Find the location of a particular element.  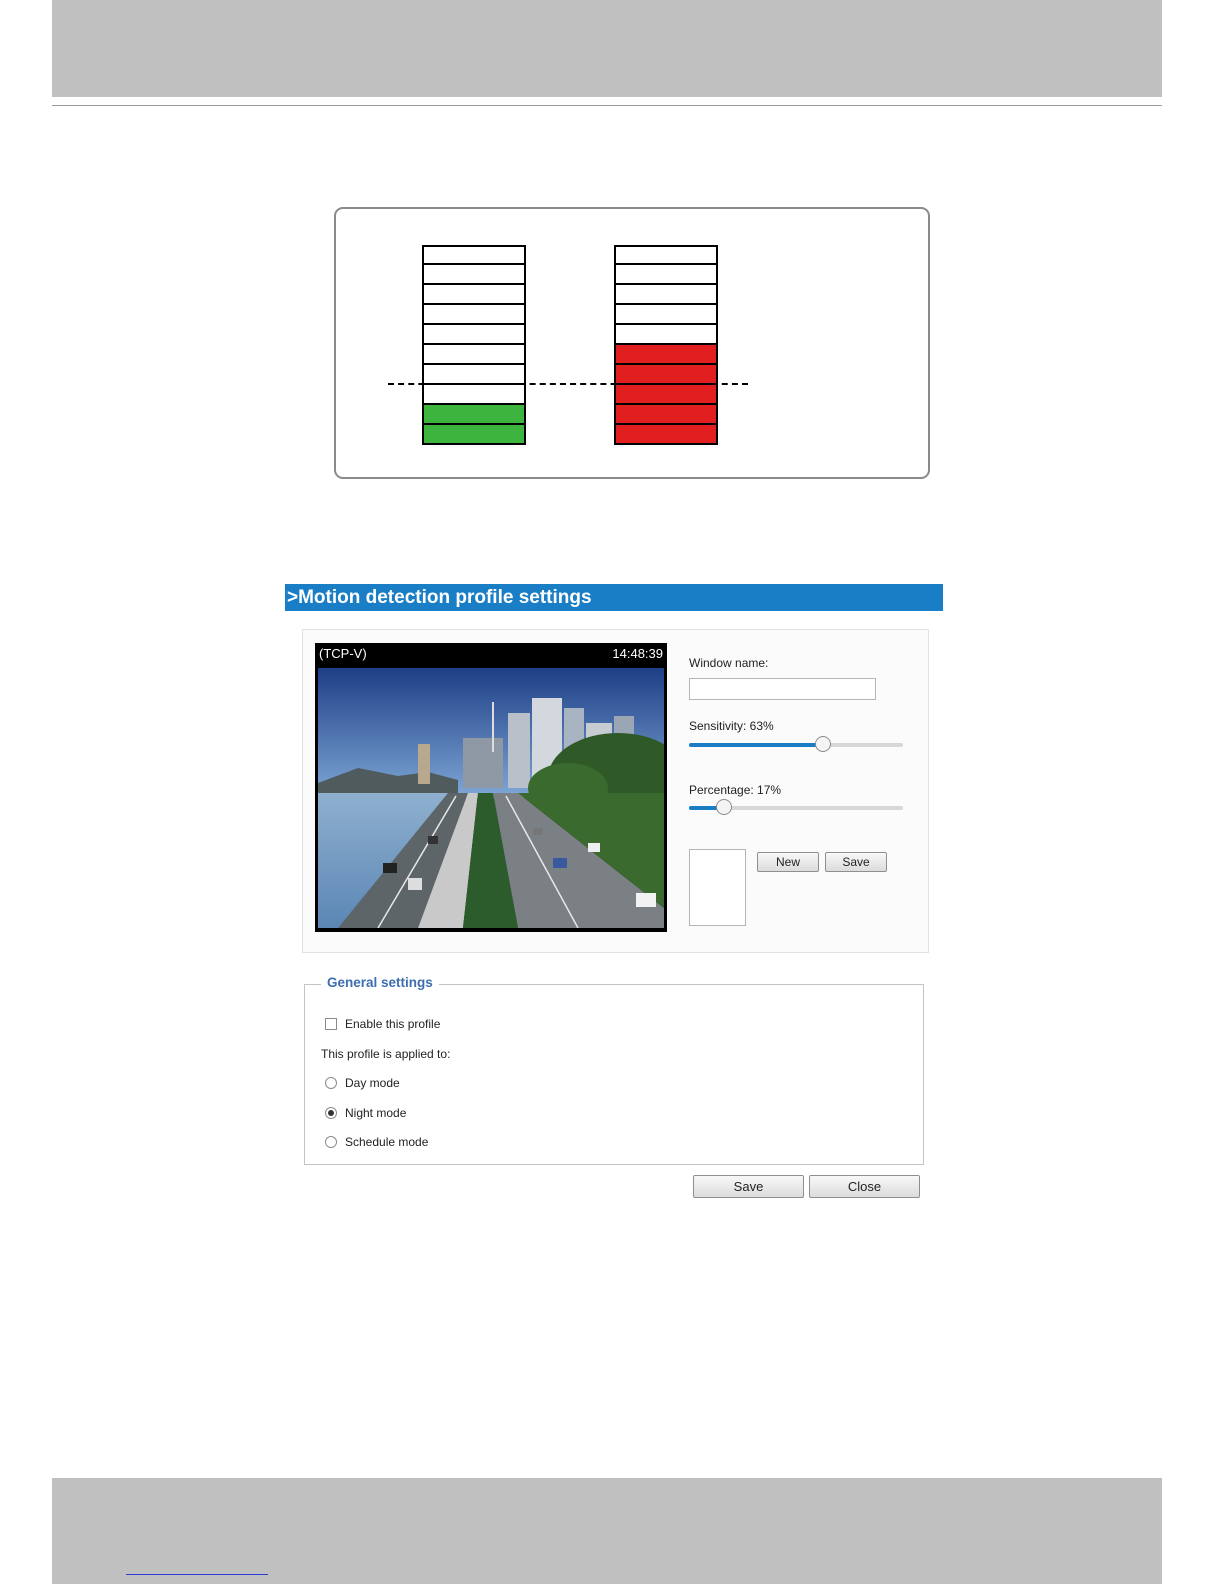

save-button: Save is located at coordinates (748, 1186).